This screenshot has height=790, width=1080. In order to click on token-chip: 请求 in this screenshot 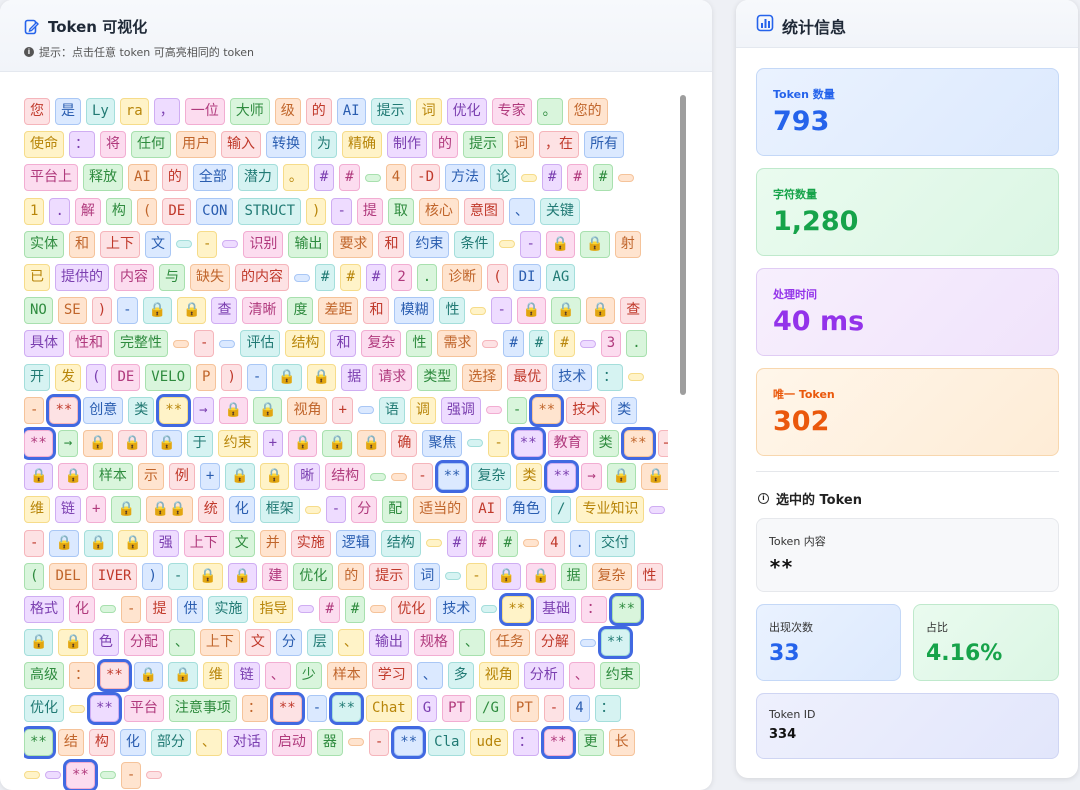, I will do `click(392, 377)`.